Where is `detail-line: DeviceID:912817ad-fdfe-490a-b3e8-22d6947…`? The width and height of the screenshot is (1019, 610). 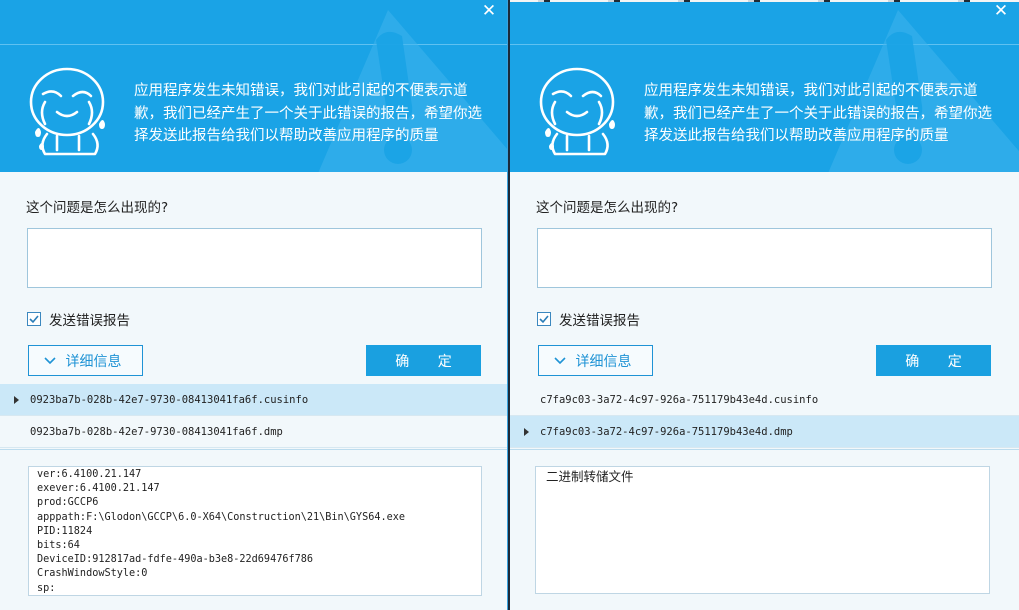 detail-line: DeviceID:912817ad-fdfe-490a-b3e8-22d6947… is located at coordinates (175, 560).